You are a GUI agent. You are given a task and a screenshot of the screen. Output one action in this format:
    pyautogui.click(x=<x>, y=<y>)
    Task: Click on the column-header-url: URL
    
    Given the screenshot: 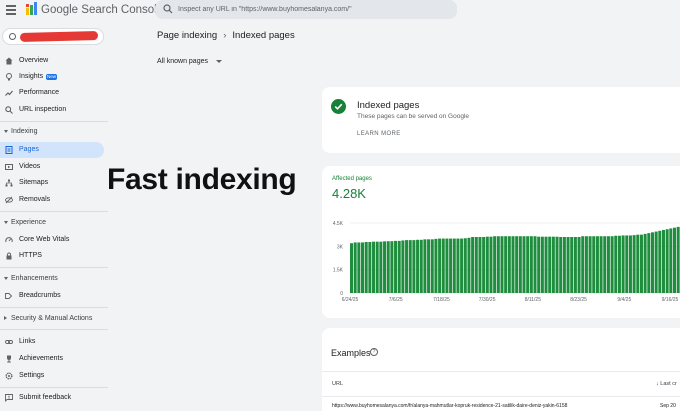 What is the action you would take?
    pyautogui.click(x=337, y=384)
    